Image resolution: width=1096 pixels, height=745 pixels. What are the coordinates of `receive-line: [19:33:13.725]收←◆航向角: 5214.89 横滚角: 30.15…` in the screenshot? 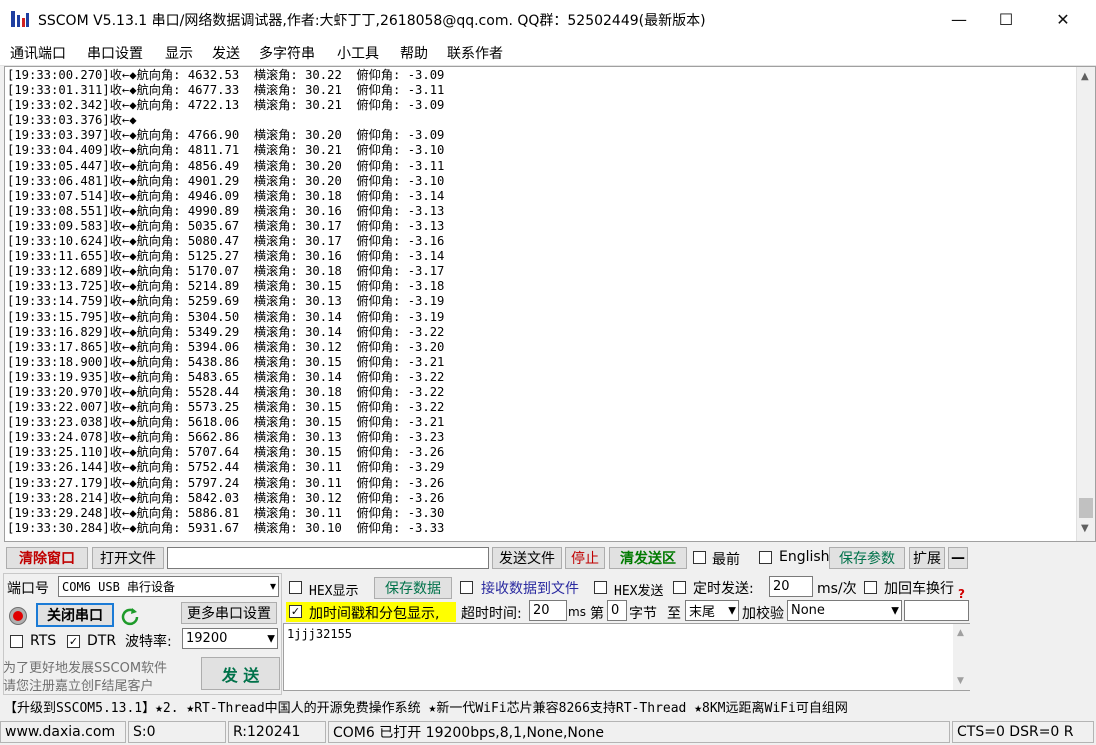 It's located at (226, 286).